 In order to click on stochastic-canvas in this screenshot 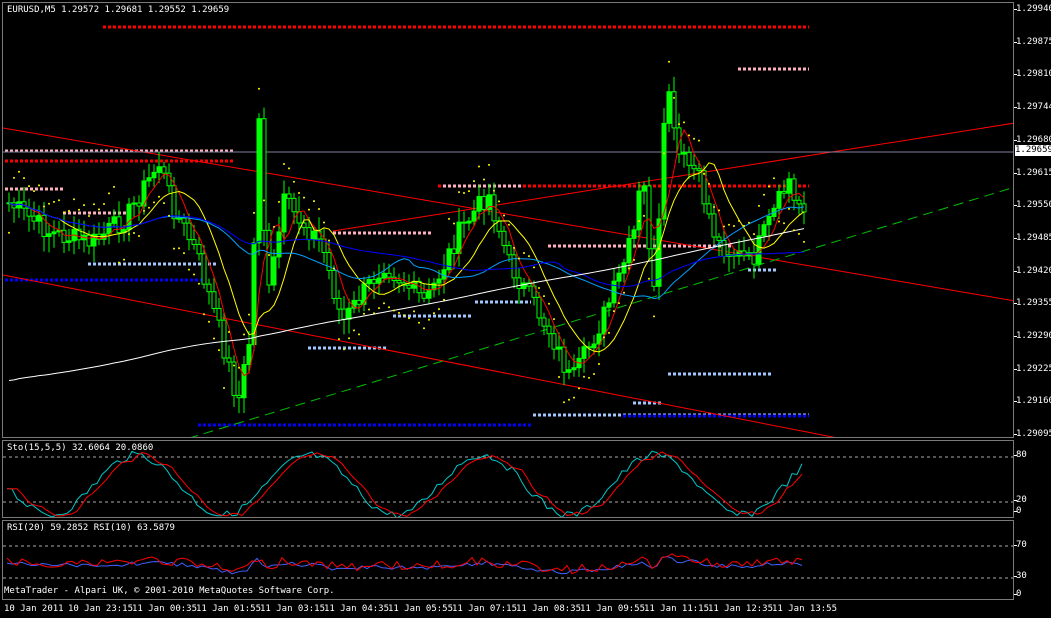, I will do `click(508, 479)`.